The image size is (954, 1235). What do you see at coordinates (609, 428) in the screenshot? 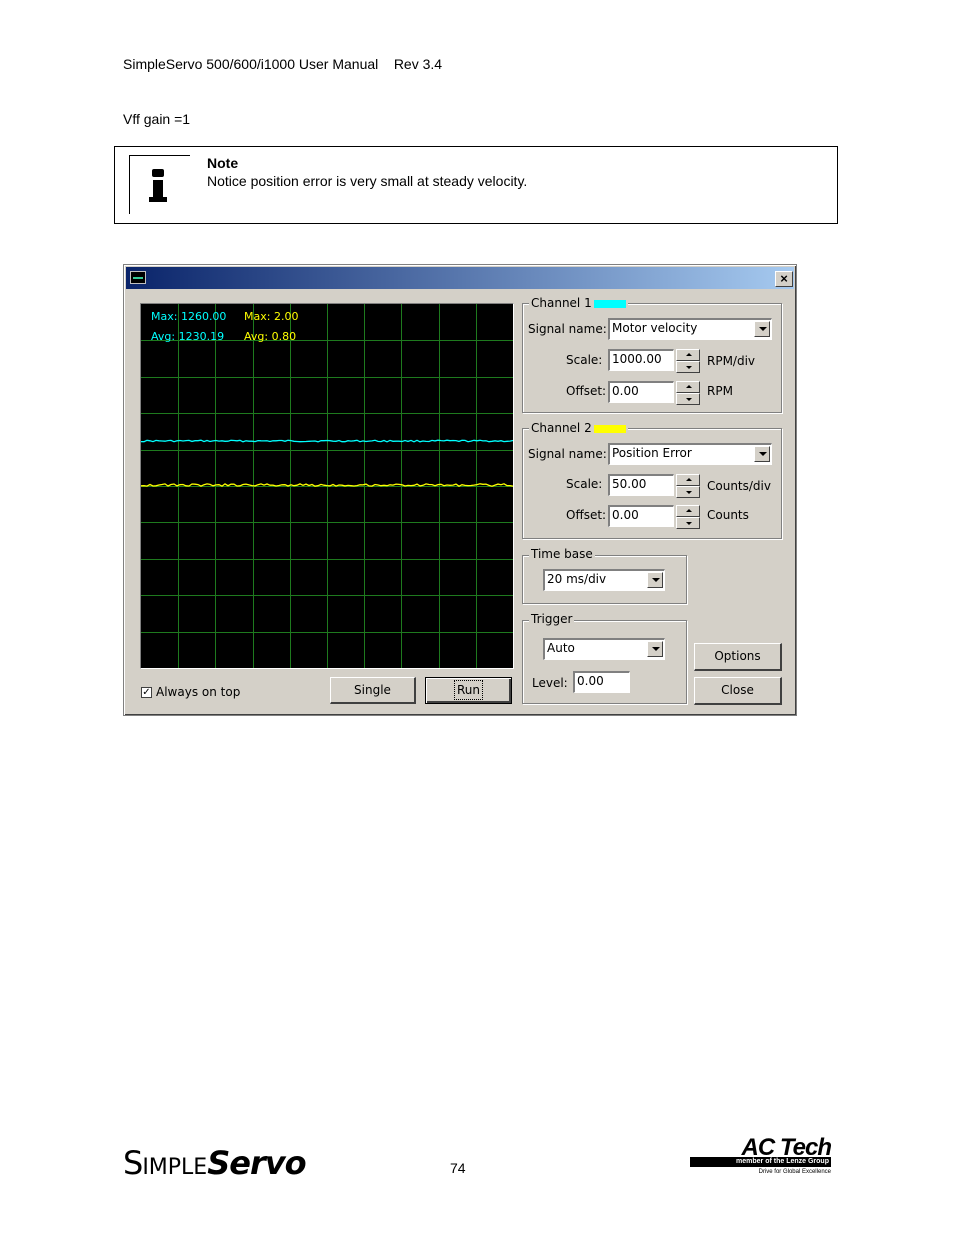
I see `channel2-color-swatch` at bounding box center [609, 428].